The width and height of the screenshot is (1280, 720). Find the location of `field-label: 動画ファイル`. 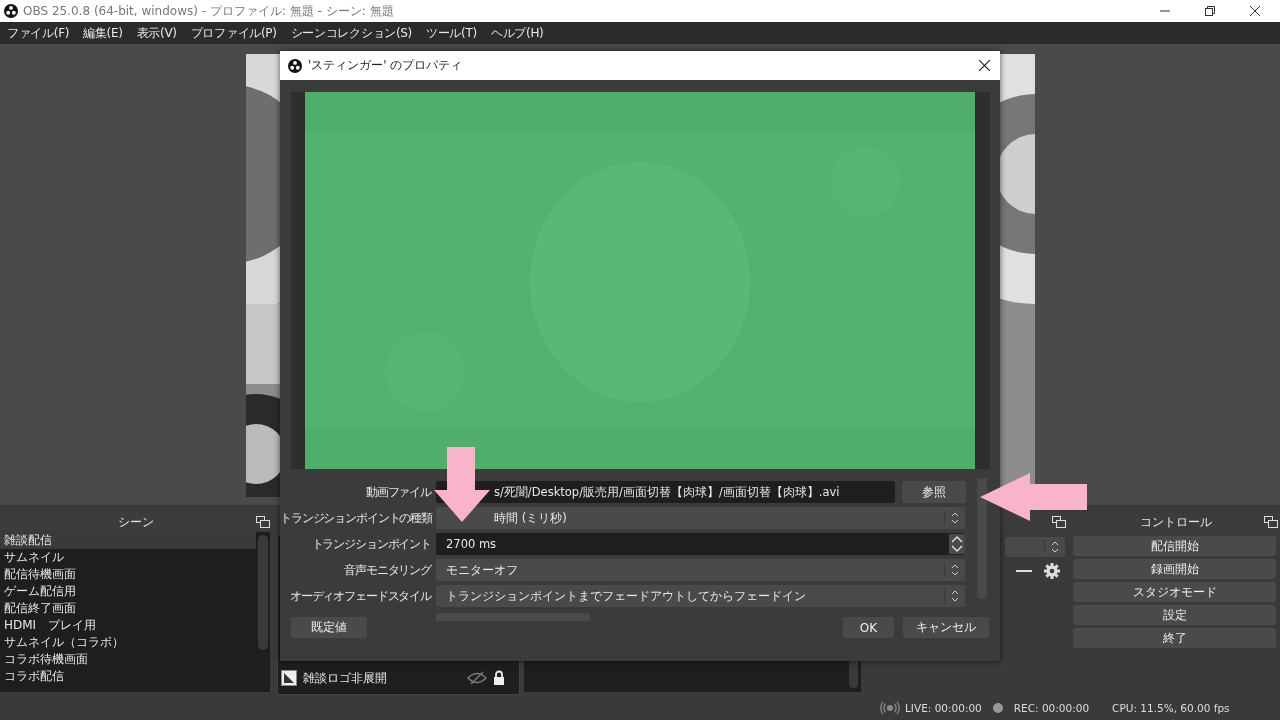

field-label: 動画ファイル is located at coordinates (397, 492).